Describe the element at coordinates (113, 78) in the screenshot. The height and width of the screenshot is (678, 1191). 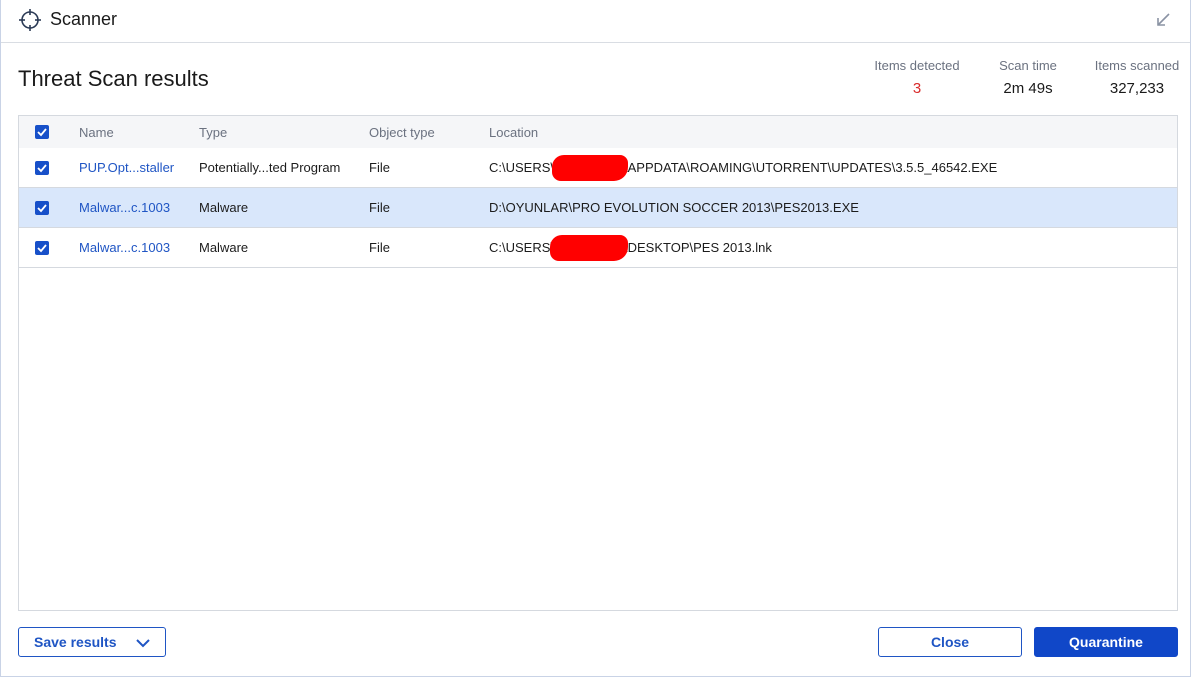
I see `page-title: Threat Scan results` at that location.